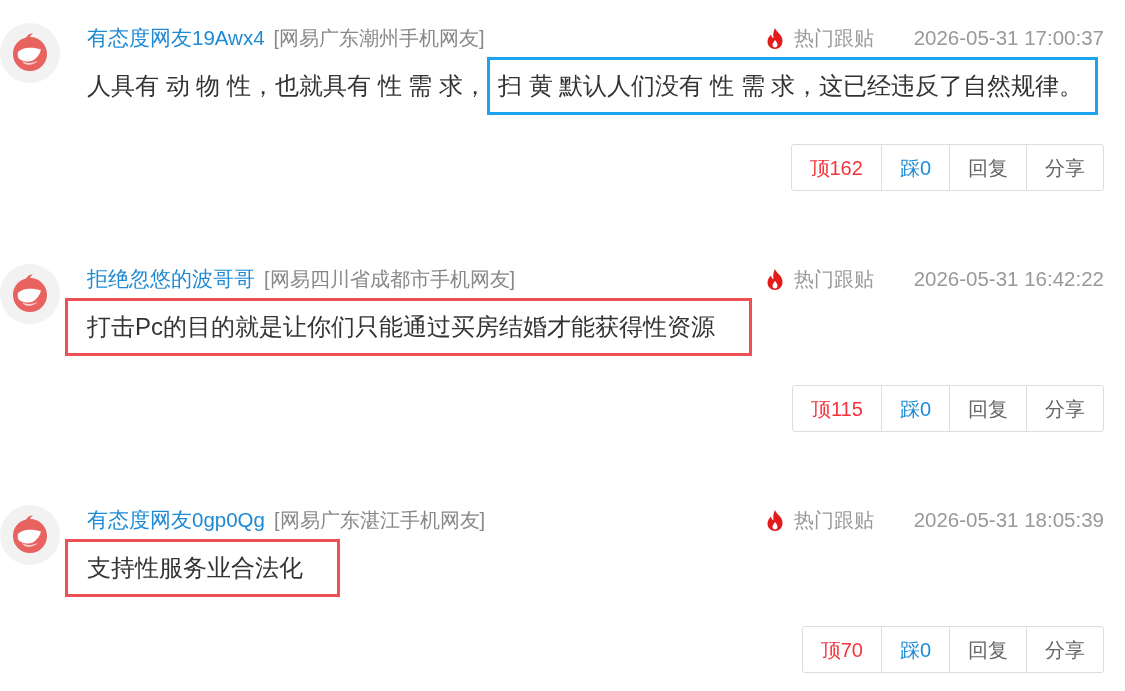 This screenshot has height=691, width=1125. Describe the element at coordinates (379, 520) in the screenshot. I see `user-location: [网易广东湛江手机网友]` at that location.